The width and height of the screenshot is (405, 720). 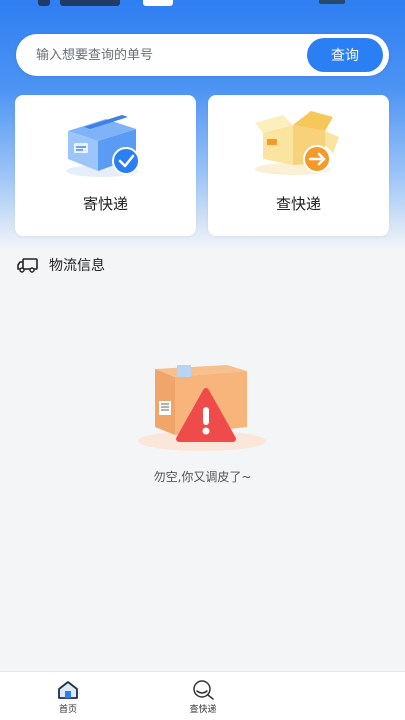 I want to click on empty-box-warning-icon, so click(x=202, y=408).